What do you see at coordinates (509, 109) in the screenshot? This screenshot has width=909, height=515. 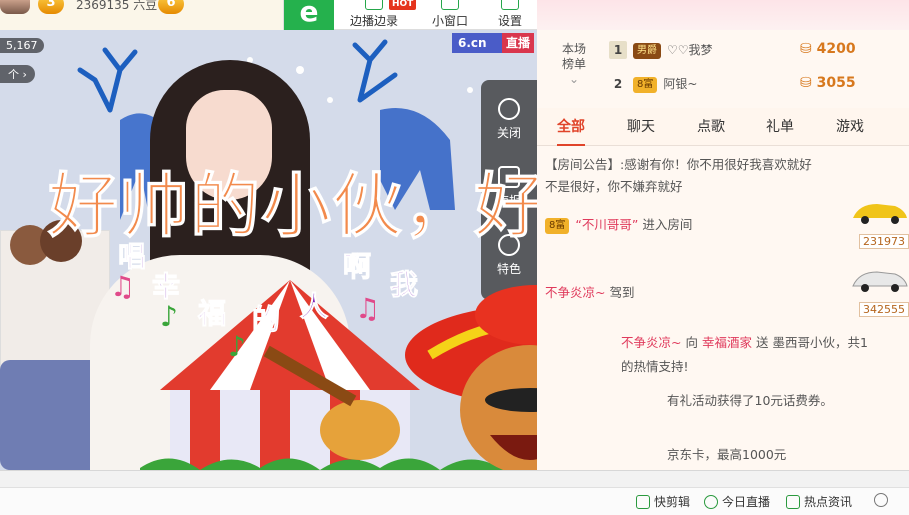 I see `power-icon` at bounding box center [509, 109].